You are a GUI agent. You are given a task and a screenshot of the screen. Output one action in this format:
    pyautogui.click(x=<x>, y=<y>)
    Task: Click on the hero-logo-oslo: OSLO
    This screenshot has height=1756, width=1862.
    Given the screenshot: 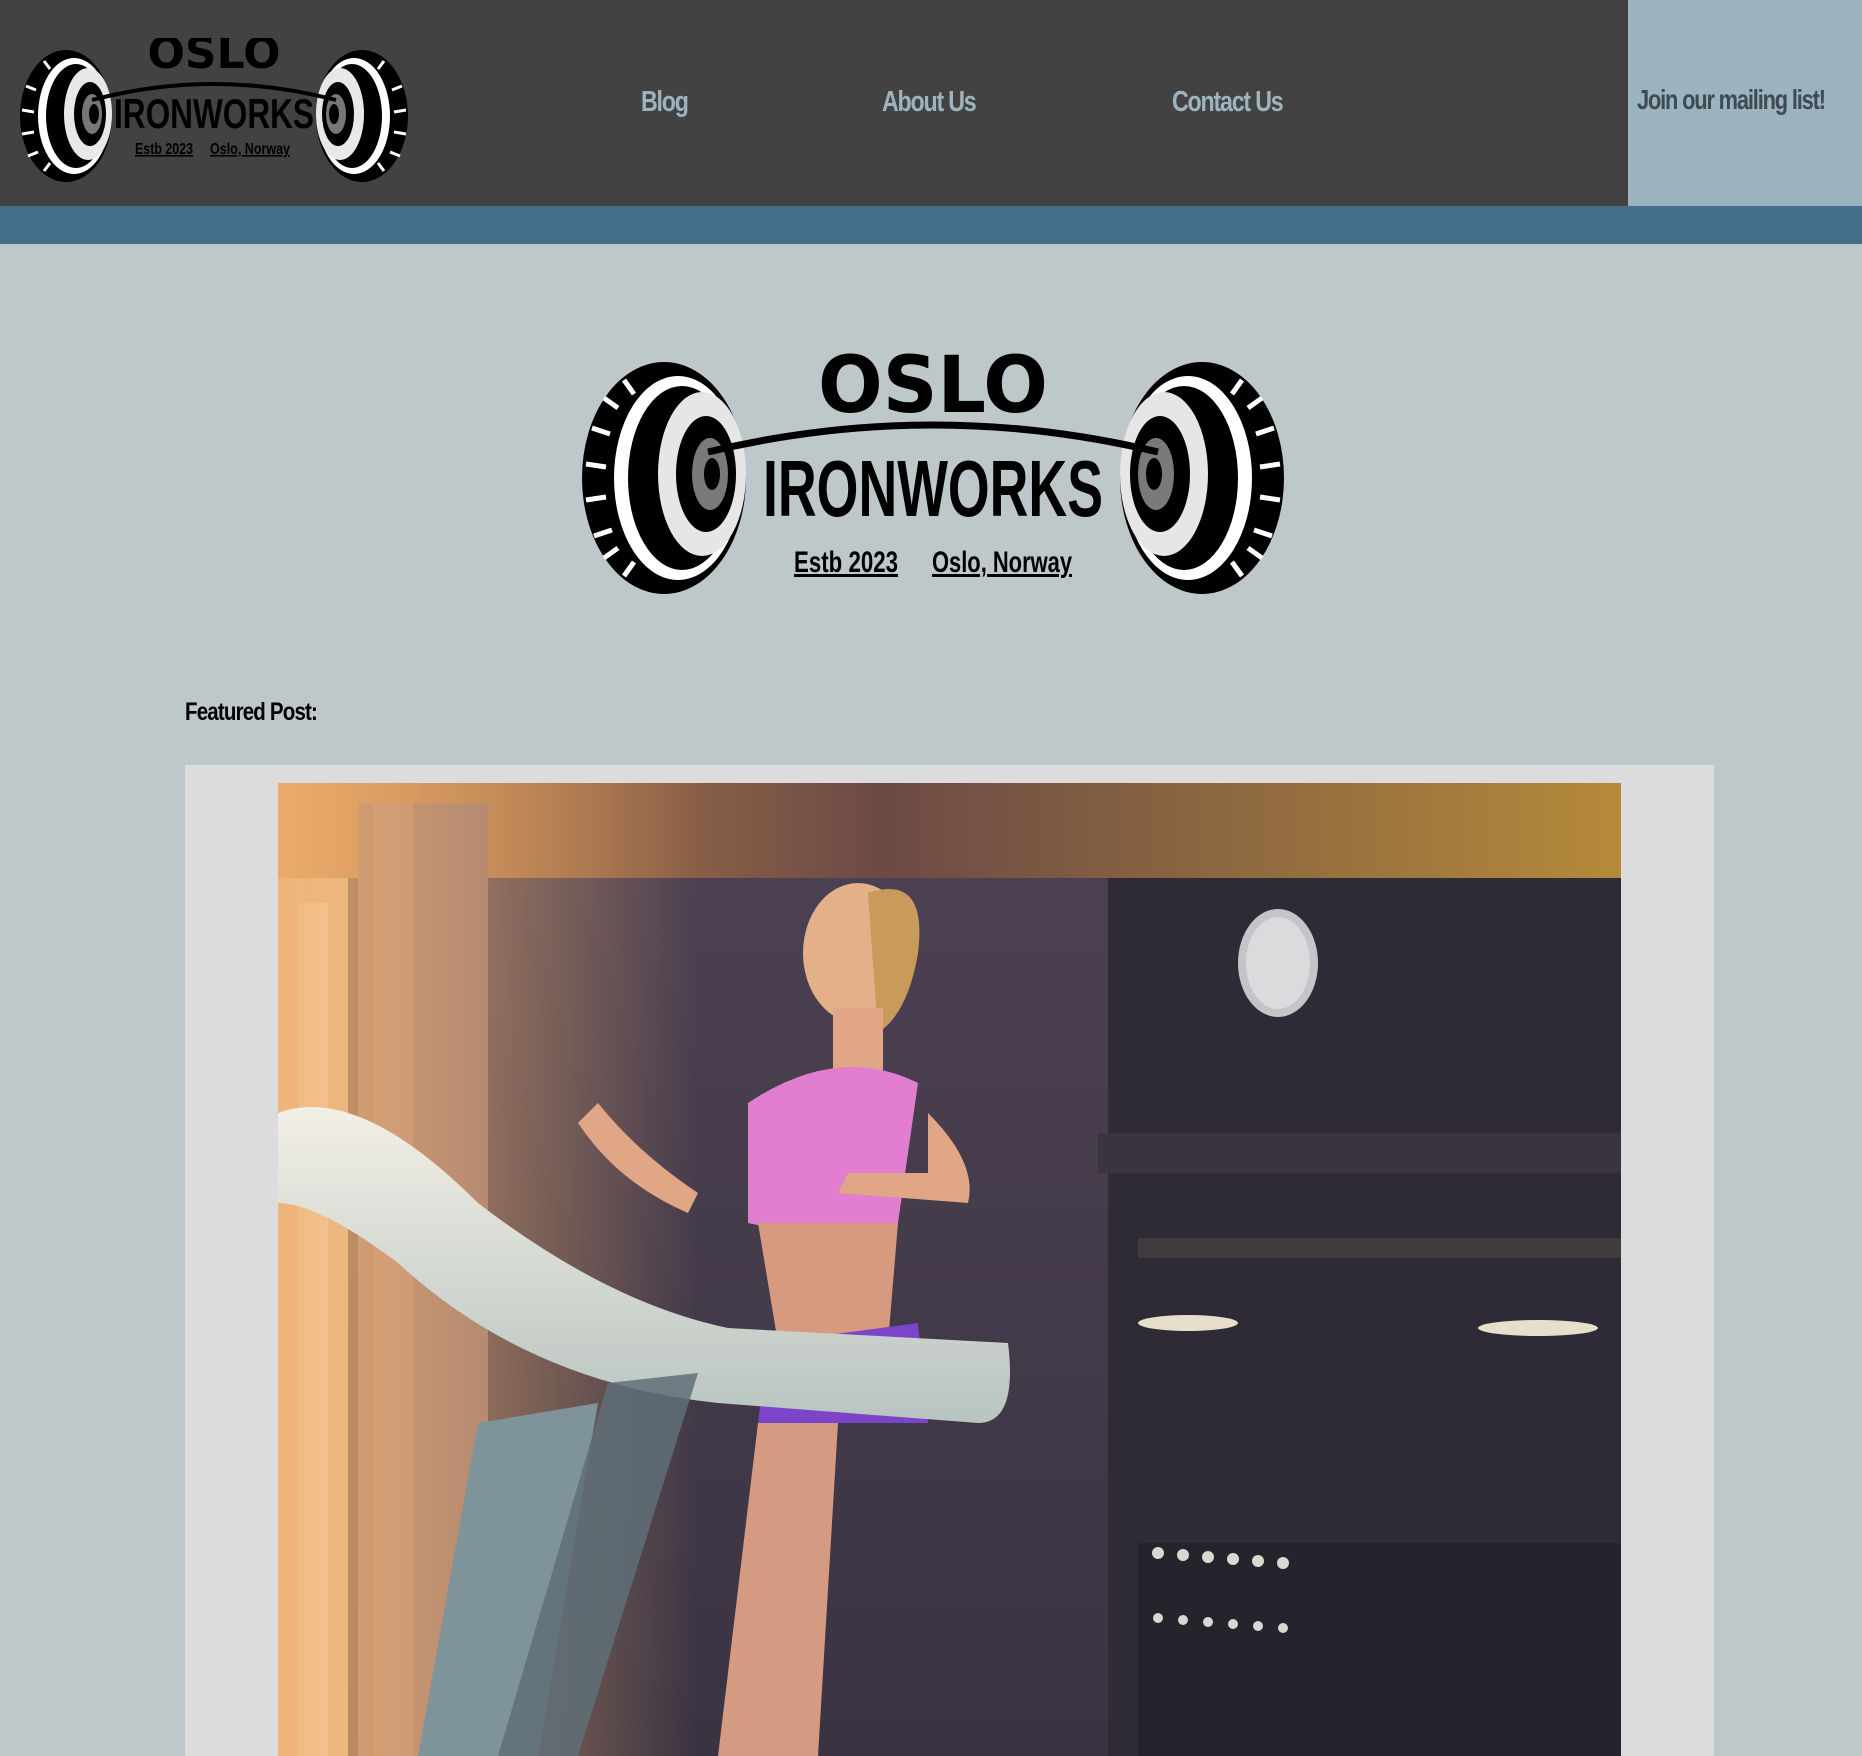 What is the action you would take?
    pyautogui.click(x=933, y=386)
    